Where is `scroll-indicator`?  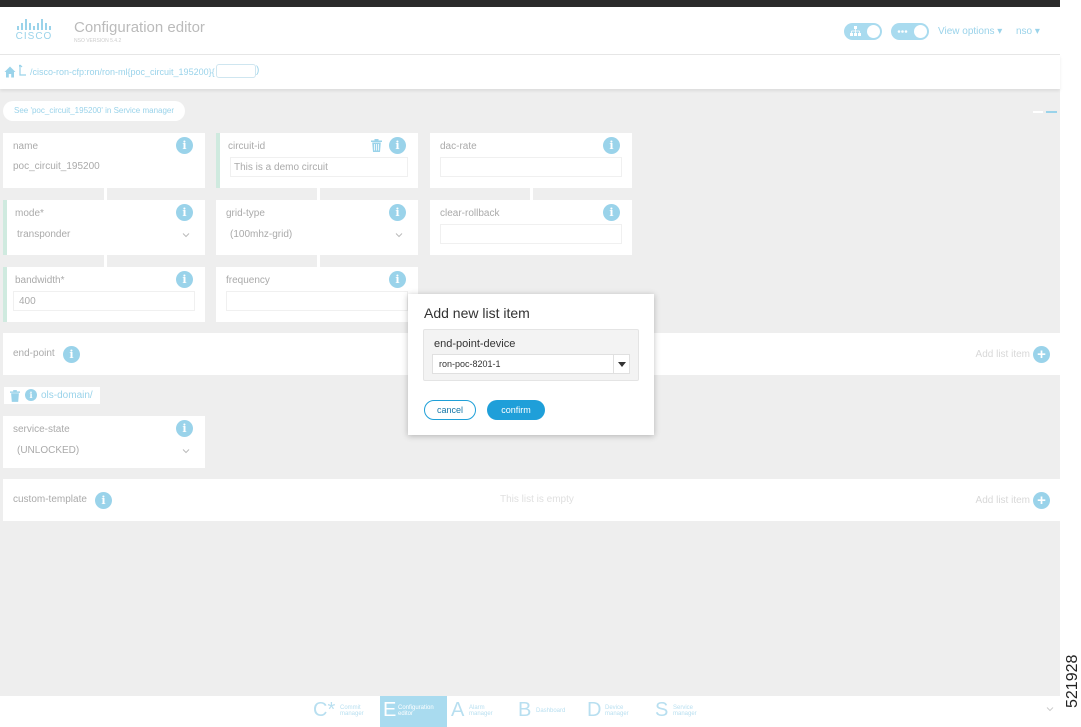
scroll-indicator is located at coordinates (1045, 107).